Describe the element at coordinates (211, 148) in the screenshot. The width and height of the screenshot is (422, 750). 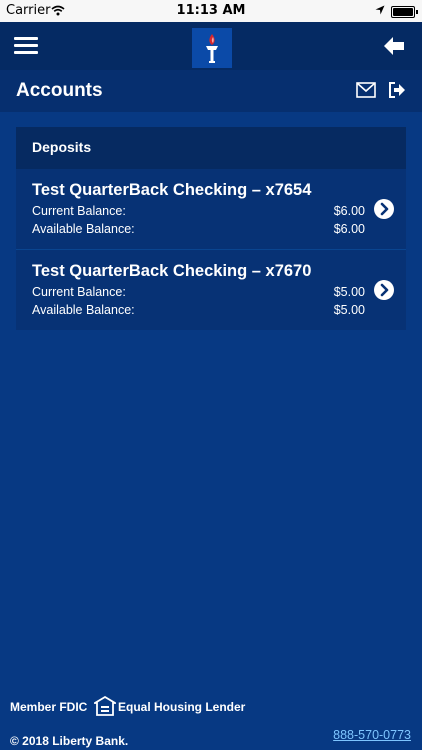
I see `deposits-header: Deposits` at that location.